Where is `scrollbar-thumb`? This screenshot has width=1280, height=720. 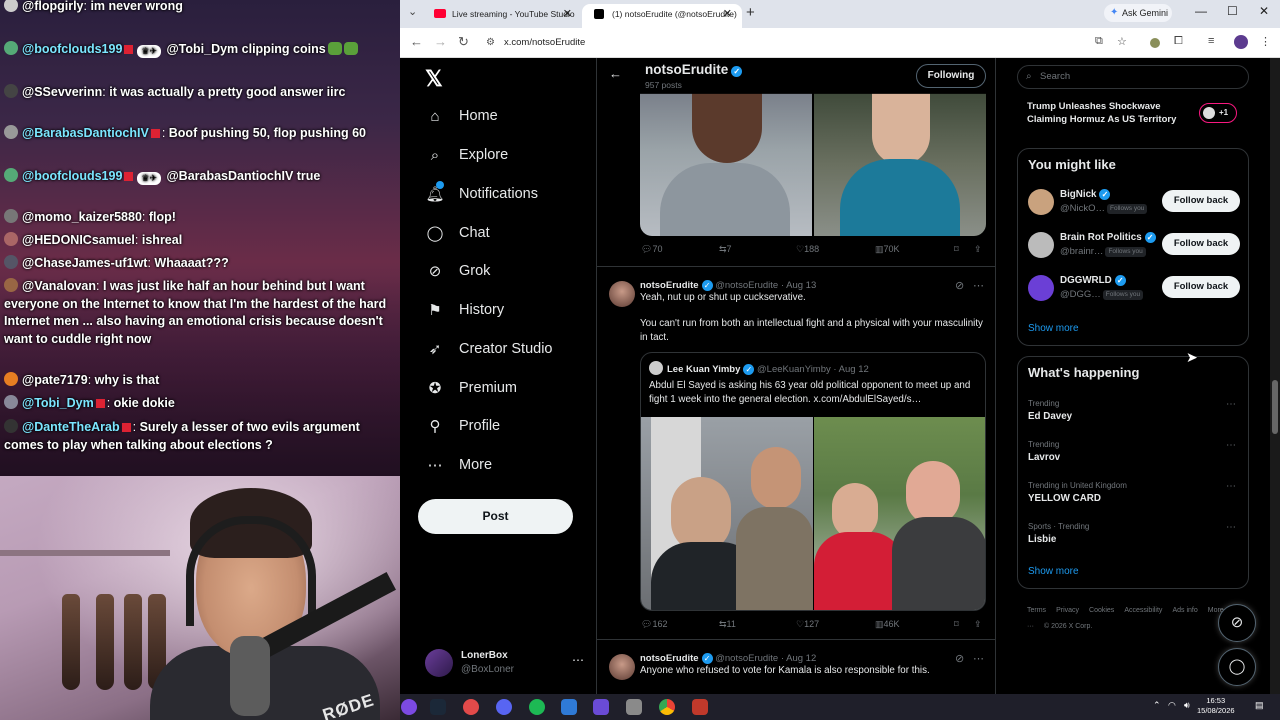 scrollbar-thumb is located at coordinates (1275, 407).